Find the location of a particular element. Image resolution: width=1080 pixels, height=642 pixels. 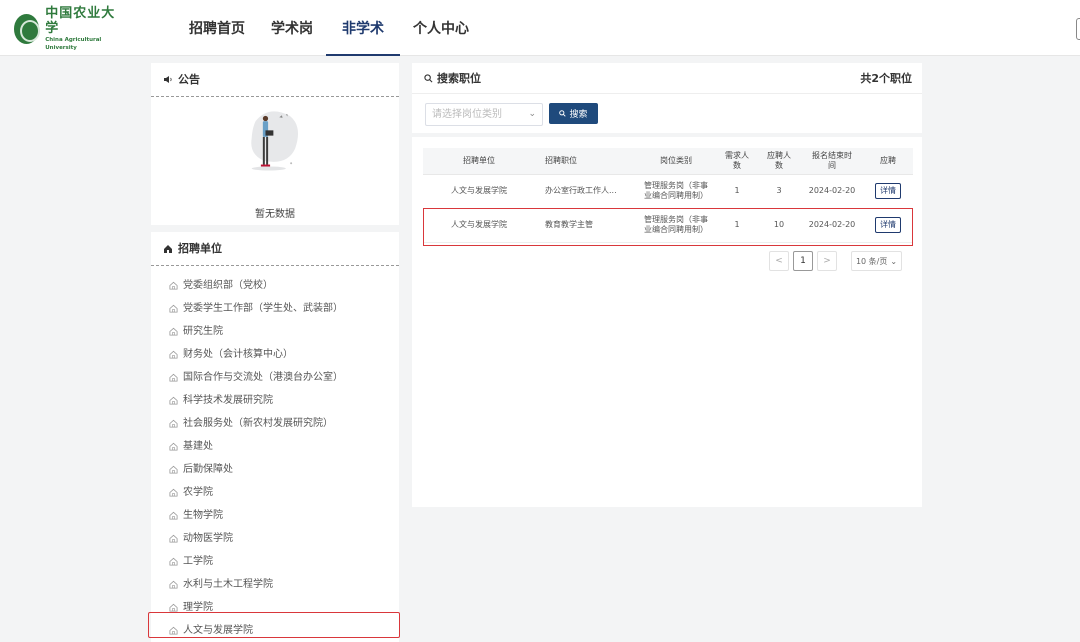

unit-list-item: 科学技术发展研究院 is located at coordinates (275, 400).